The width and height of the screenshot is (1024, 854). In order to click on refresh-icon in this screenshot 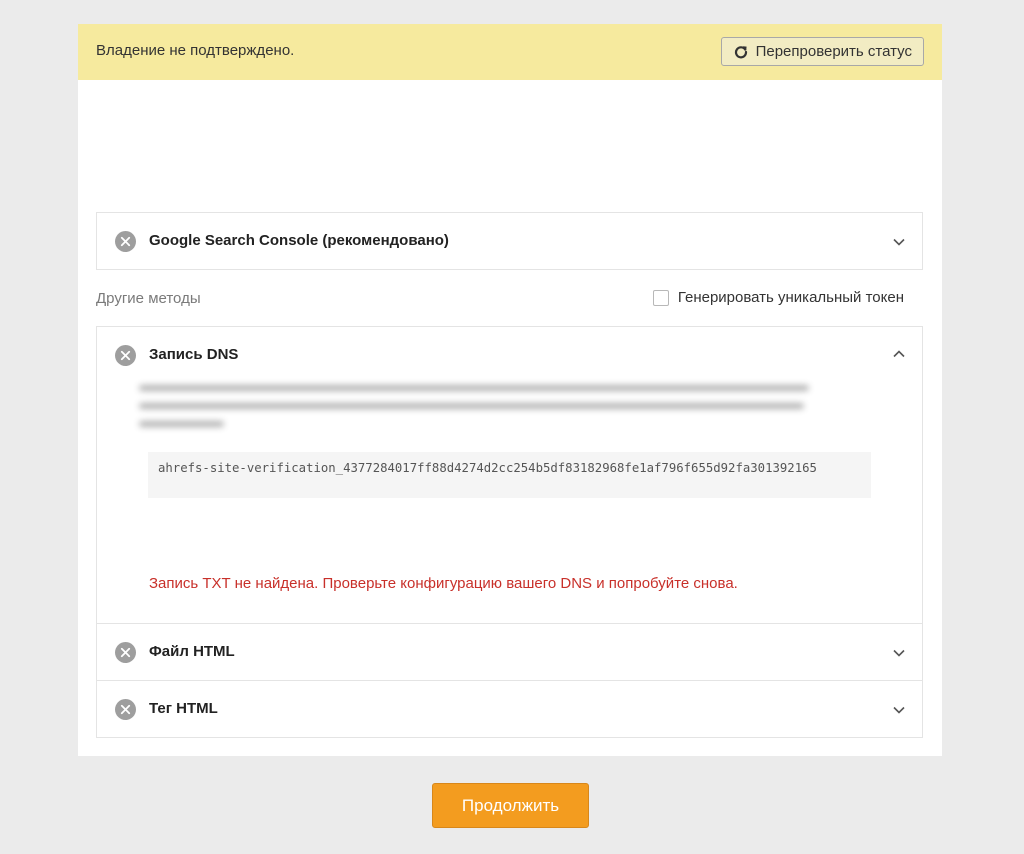, I will do `click(741, 52)`.